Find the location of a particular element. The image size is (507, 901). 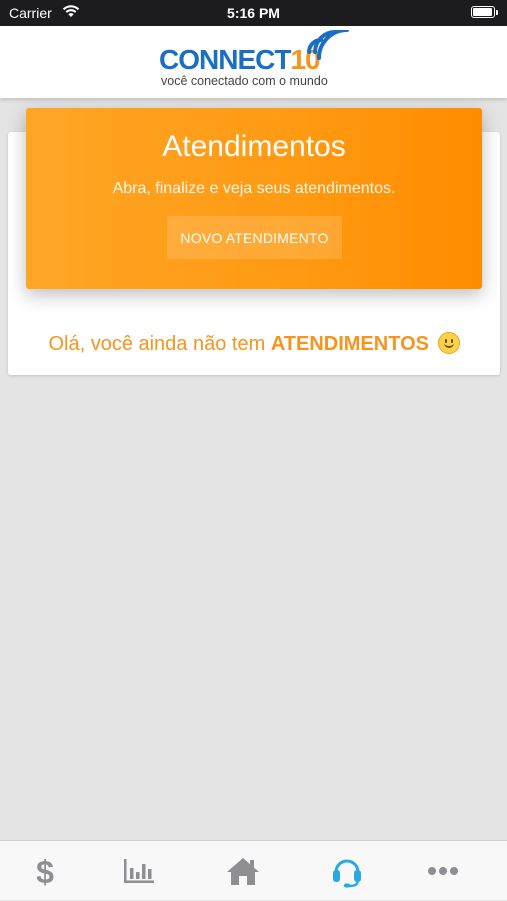

empty-state-emphasis: ATENDIMENTOS is located at coordinates (349, 344).